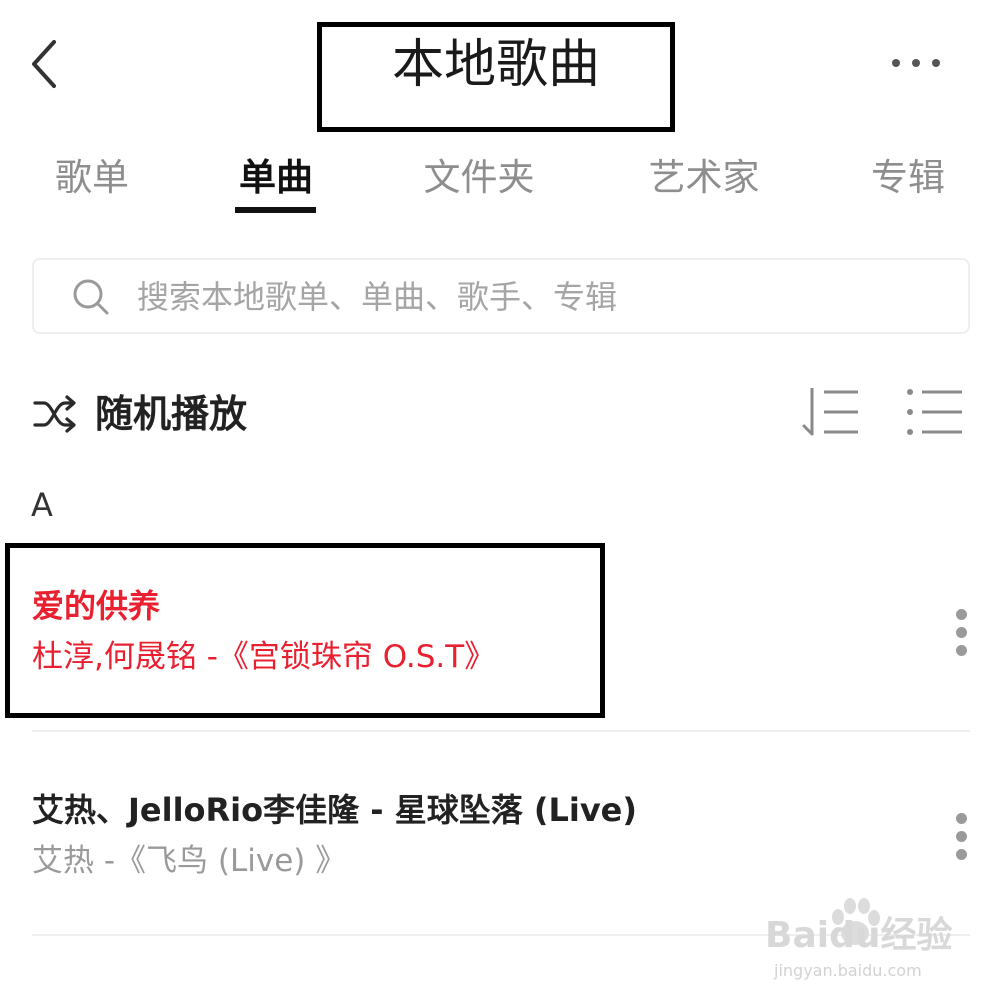 Image resolution: width=1000 pixels, height=1000 pixels. I want to click on more-button, so click(918, 63).